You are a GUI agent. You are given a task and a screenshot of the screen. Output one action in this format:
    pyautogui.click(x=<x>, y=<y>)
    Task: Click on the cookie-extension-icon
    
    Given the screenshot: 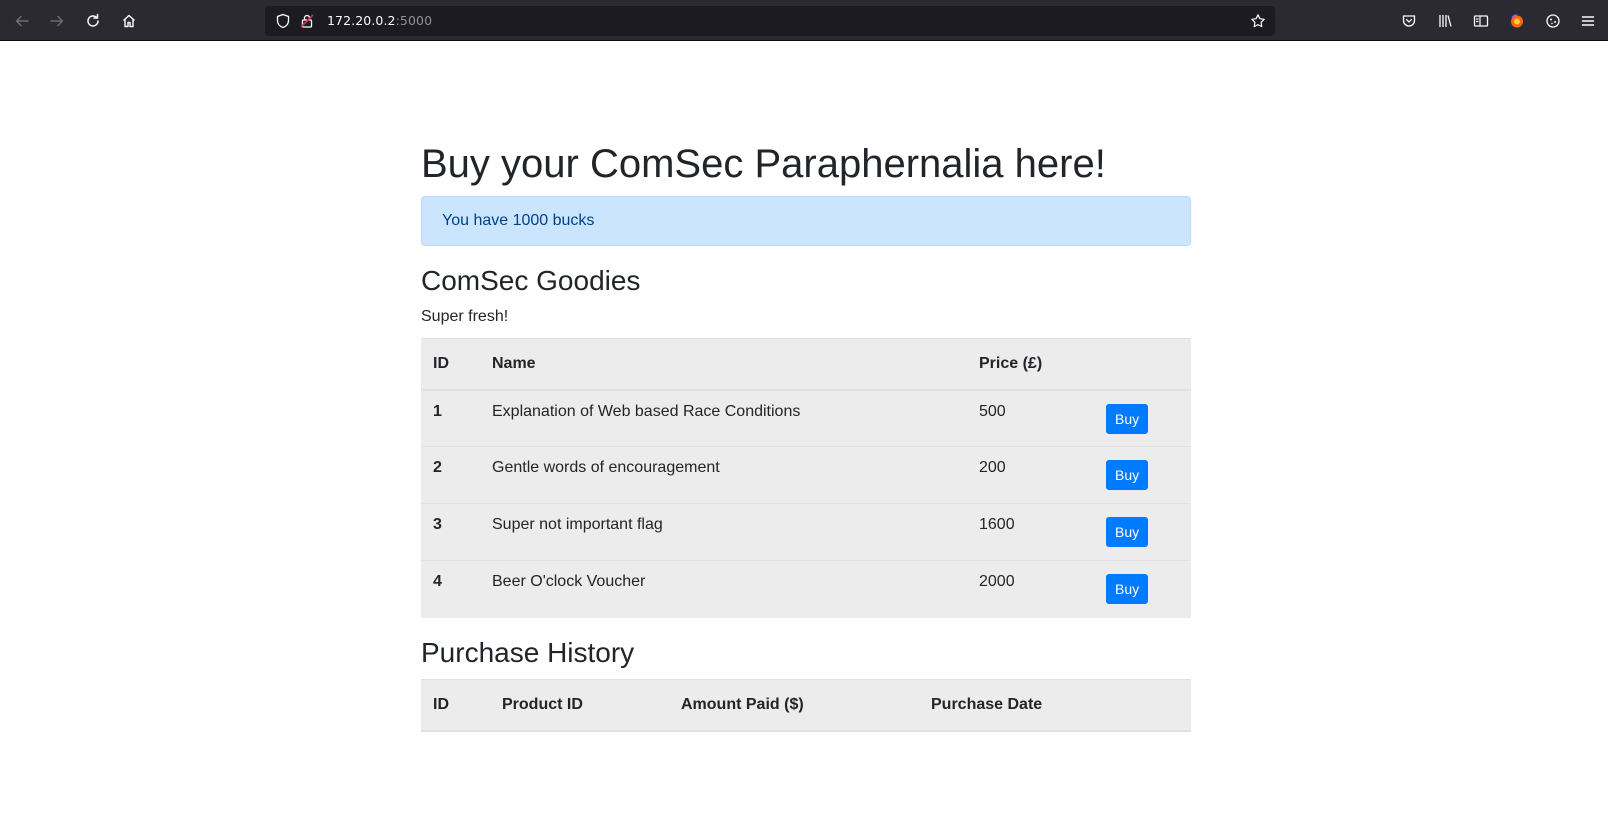 What is the action you would take?
    pyautogui.click(x=1553, y=21)
    